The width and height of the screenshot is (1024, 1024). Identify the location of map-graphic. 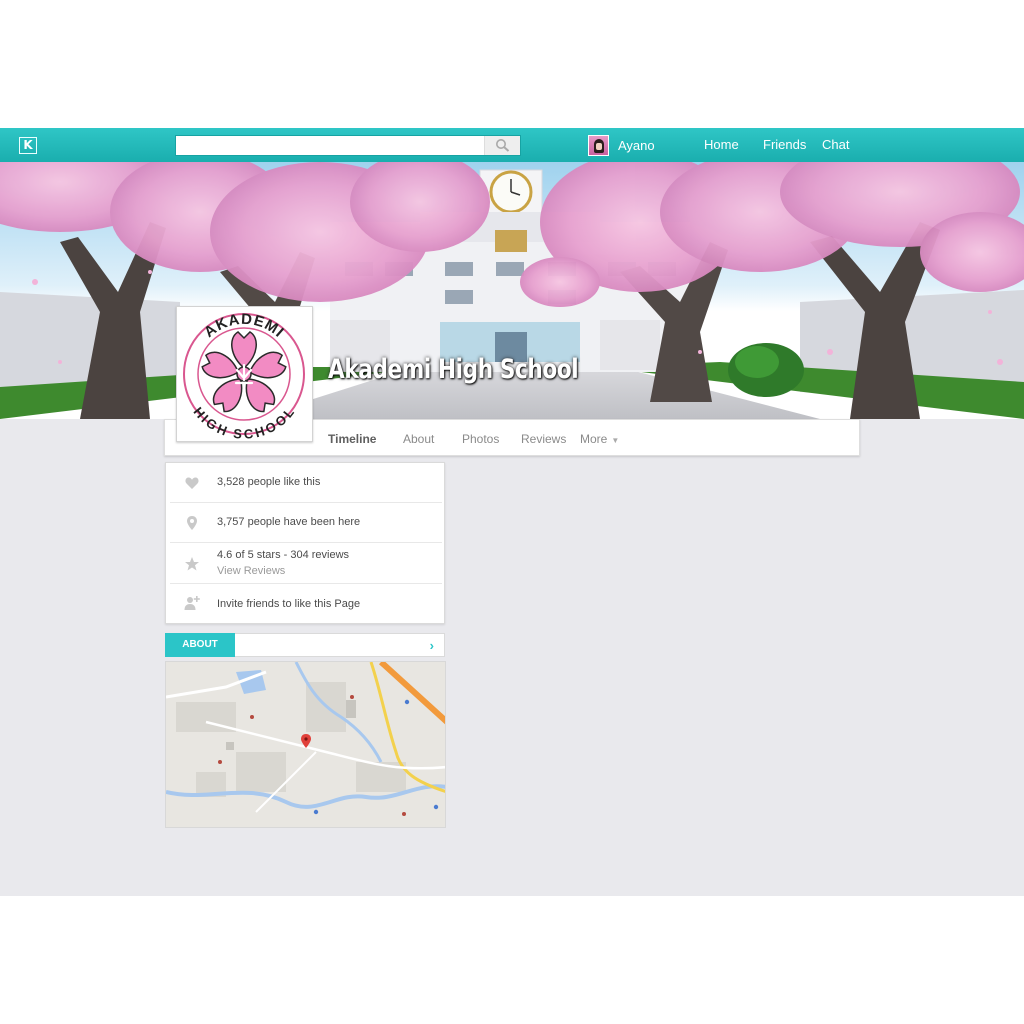
(305, 744).